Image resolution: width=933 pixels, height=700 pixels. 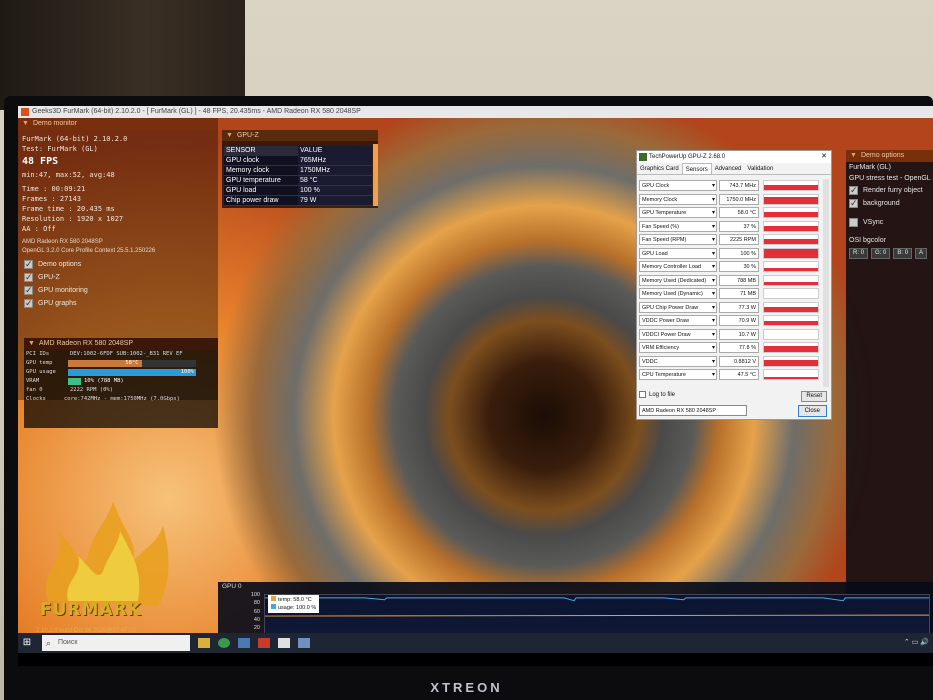 I want to click on sensor-name: CPU Temperature, so click(x=678, y=375).